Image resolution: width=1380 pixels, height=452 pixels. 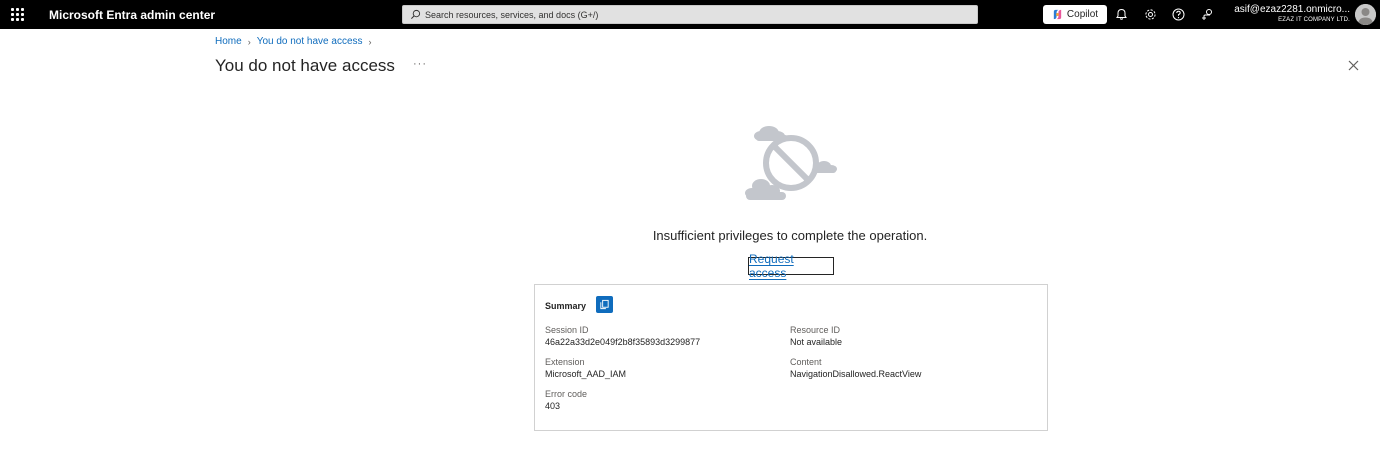 I want to click on content-value: NavigationDisallowed.ReactView, so click(x=856, y=374).